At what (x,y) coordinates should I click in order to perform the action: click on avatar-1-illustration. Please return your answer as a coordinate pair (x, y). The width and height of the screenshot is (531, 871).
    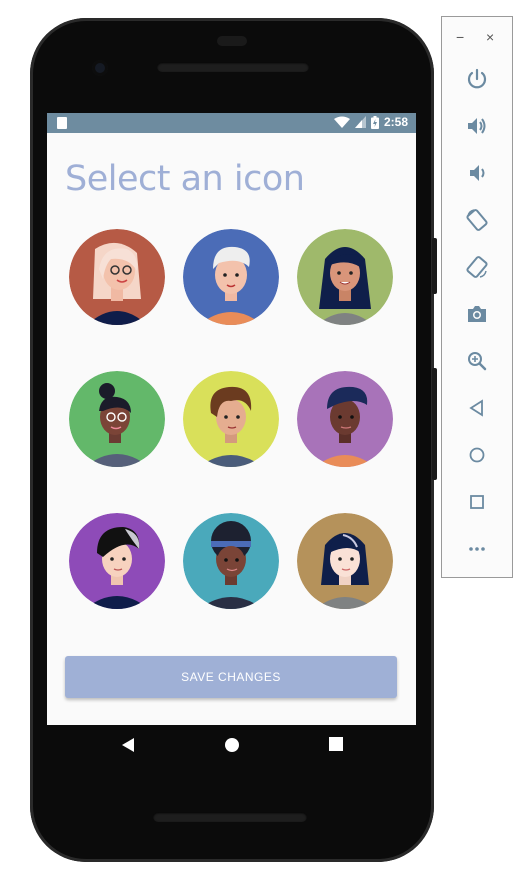
    Looking at the image, I should click on (117, 277).